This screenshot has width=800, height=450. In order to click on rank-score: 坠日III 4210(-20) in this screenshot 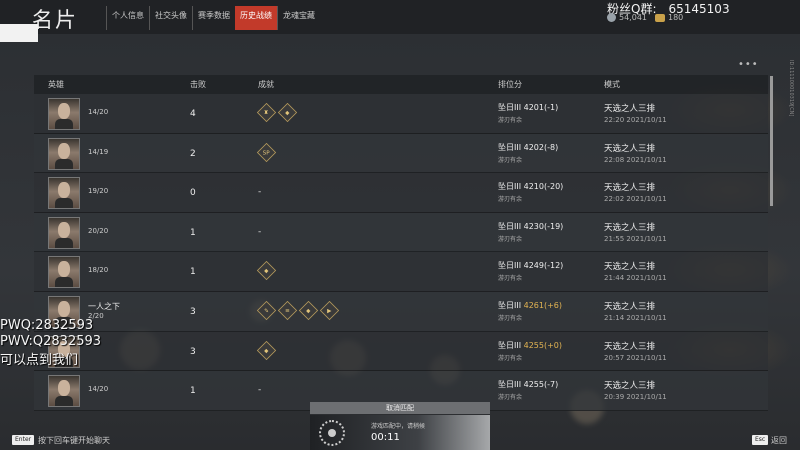, I will do `click(530, 186)`.